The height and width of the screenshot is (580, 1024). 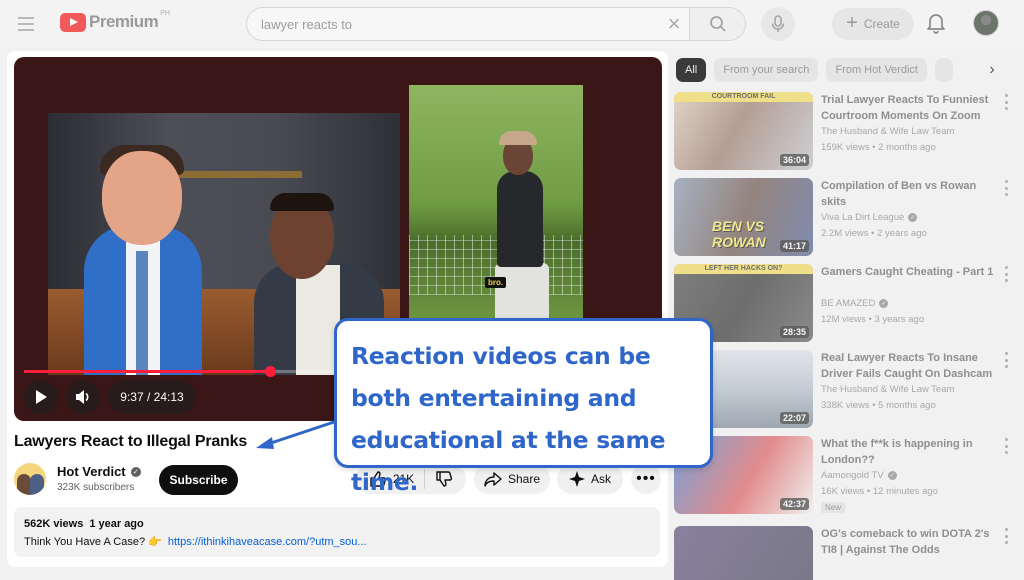 I want to click on video-frame-prank-clip: bro., so click(x=496, y=215).